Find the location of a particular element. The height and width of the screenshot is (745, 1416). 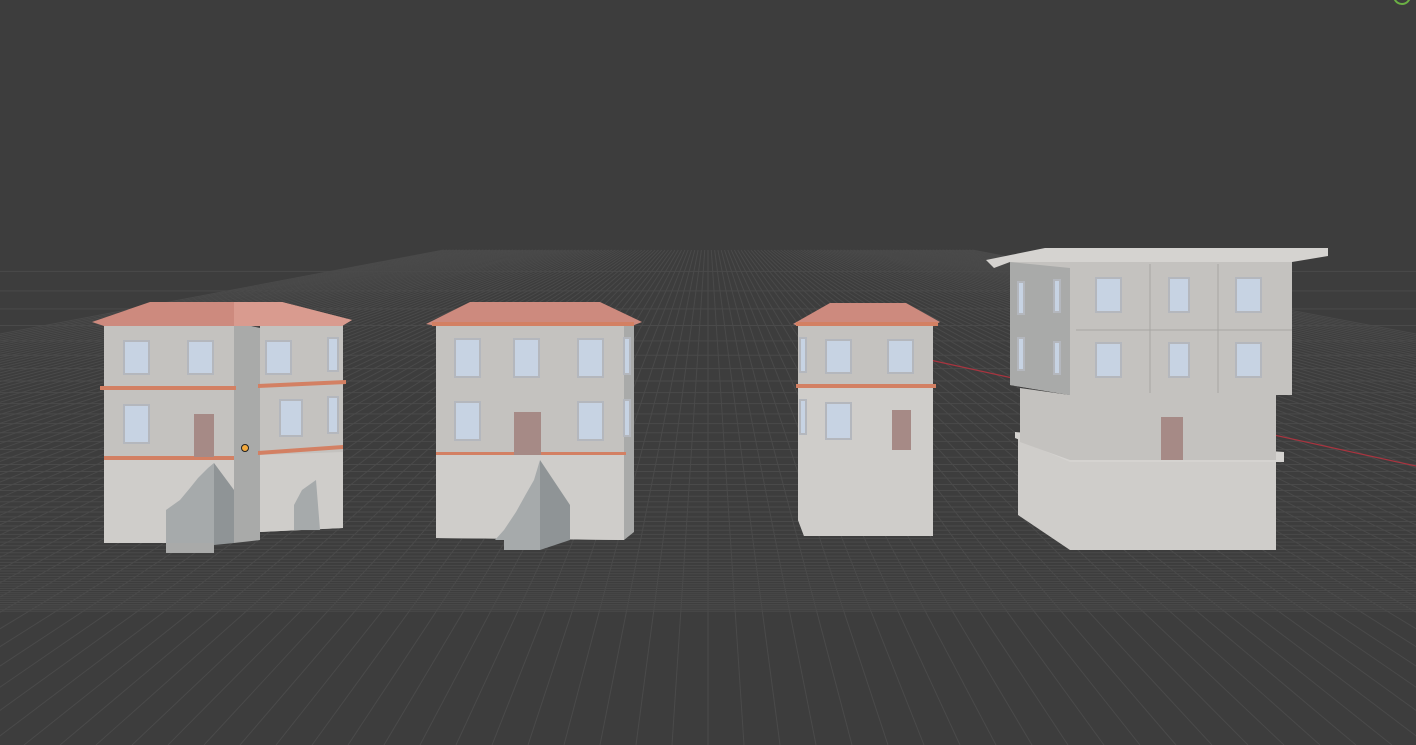

house-3-door is located at coordinates (901, 430).